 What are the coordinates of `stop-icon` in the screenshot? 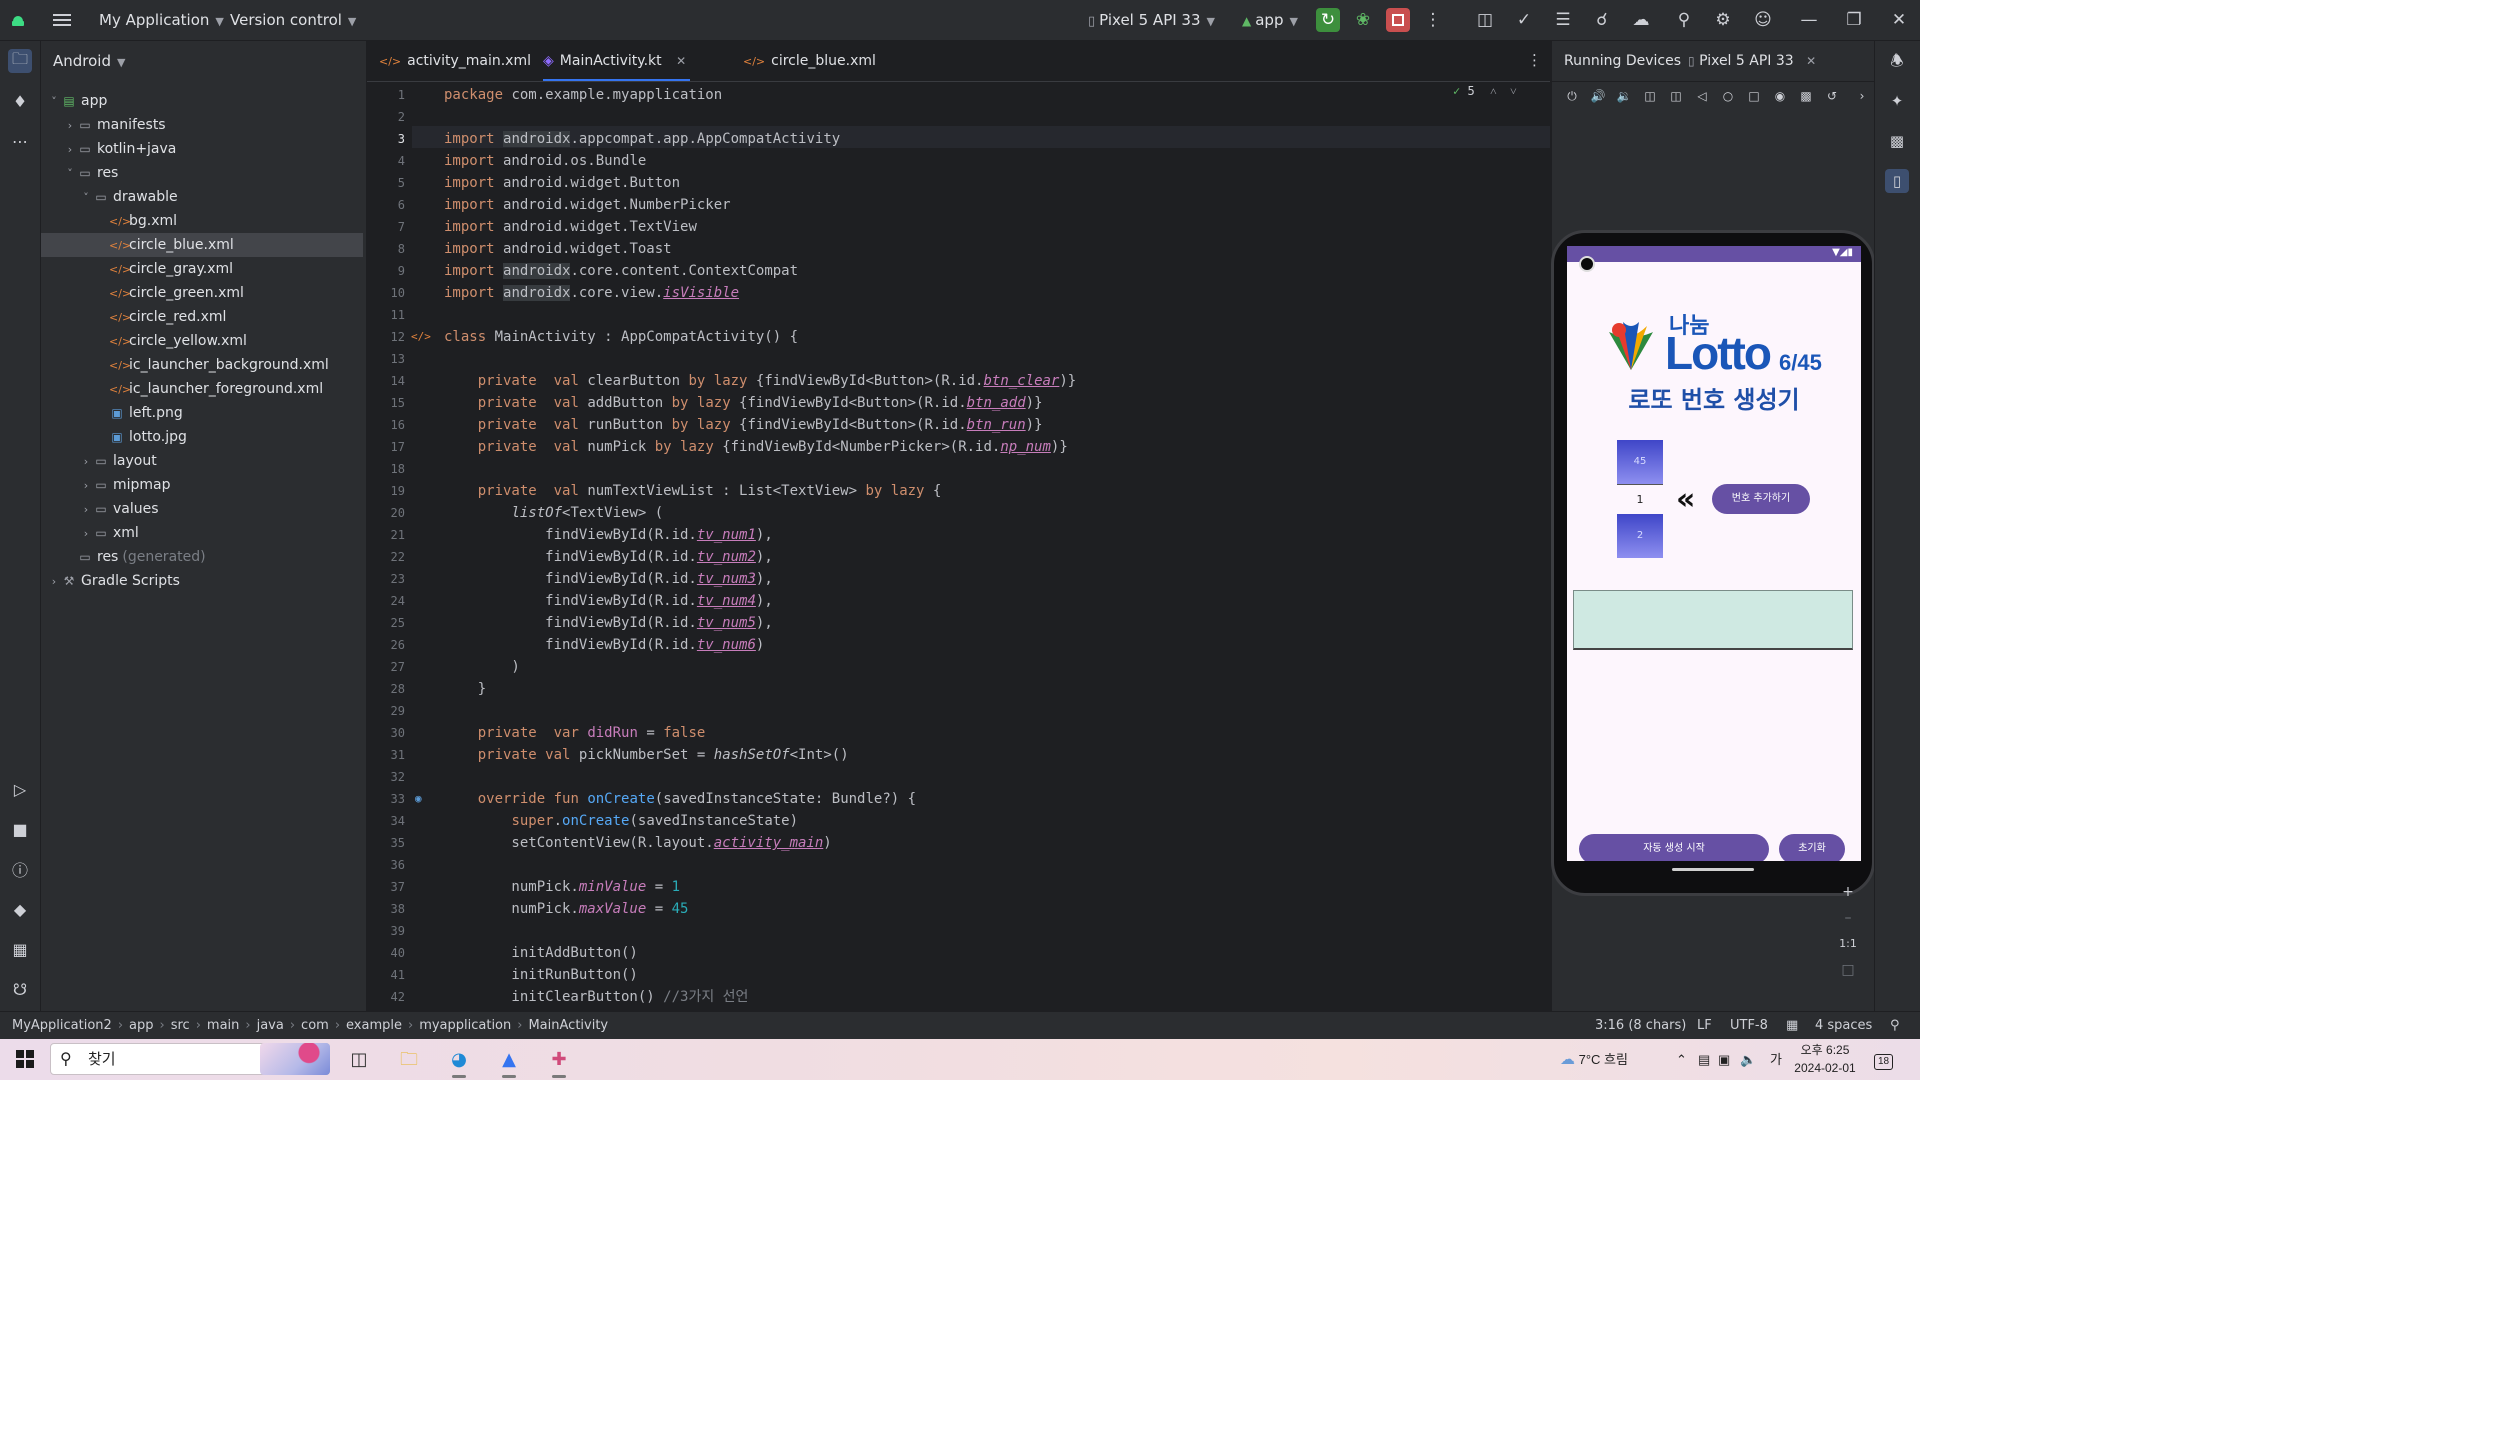 It's located at (1398, 20).